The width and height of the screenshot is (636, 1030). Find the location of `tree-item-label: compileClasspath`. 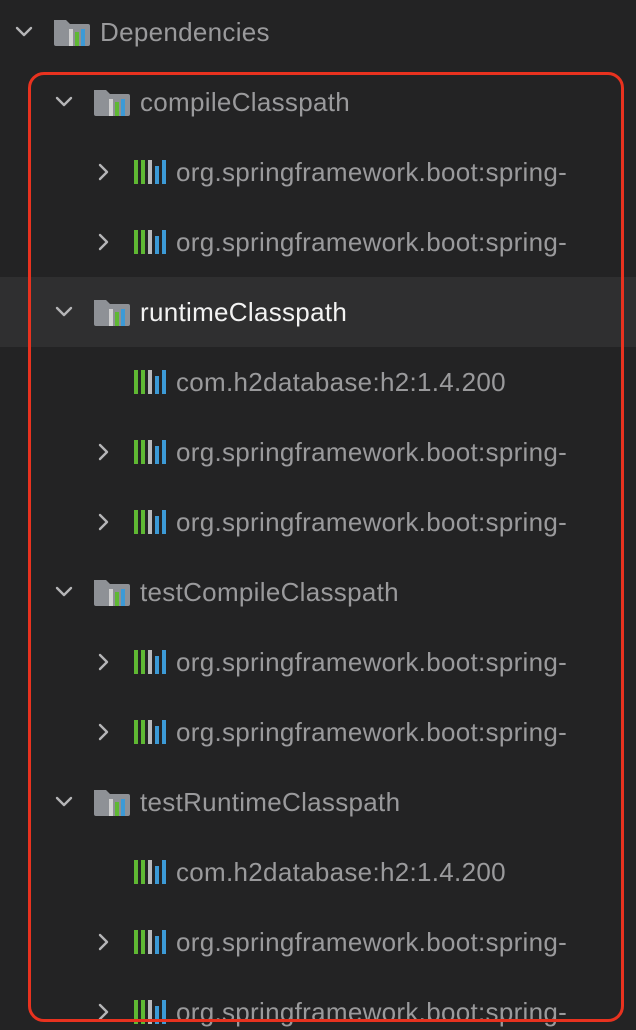

tree-item-label: compileClasspath is located at coordinates (245, 101).